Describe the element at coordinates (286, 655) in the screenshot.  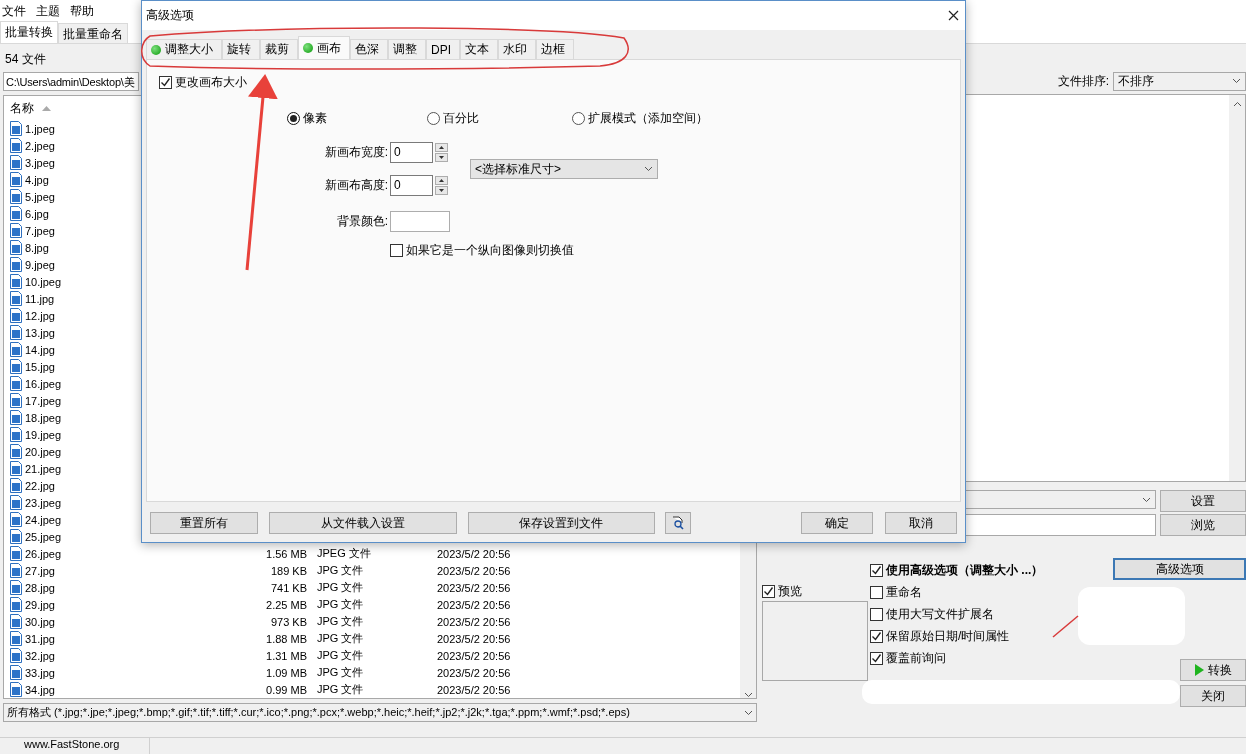
I see `file-size: 1.31 MB` at that location.